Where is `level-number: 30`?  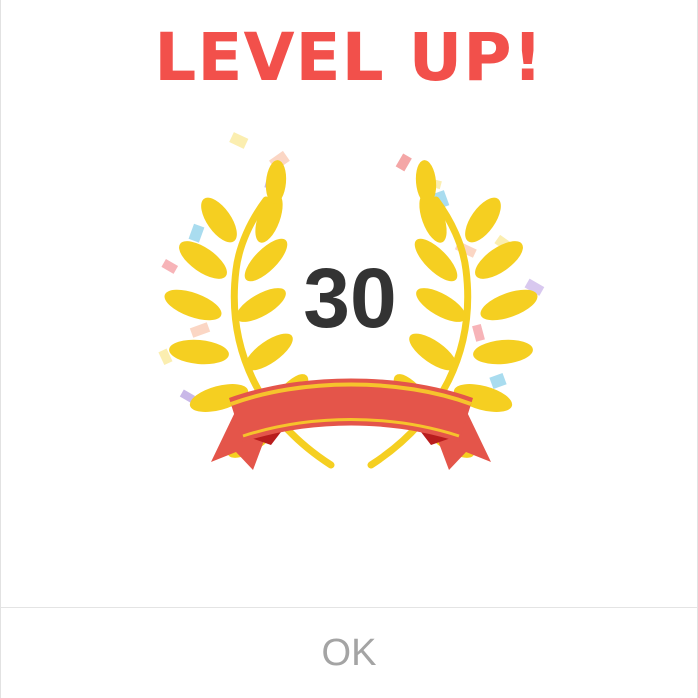
level-number: 30 is located at coordinates (350, 298).